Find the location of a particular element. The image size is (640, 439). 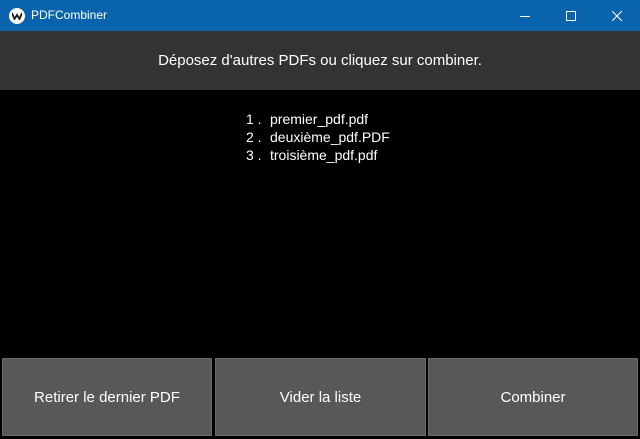

maximize-icon is located at coordinates (571, 15).